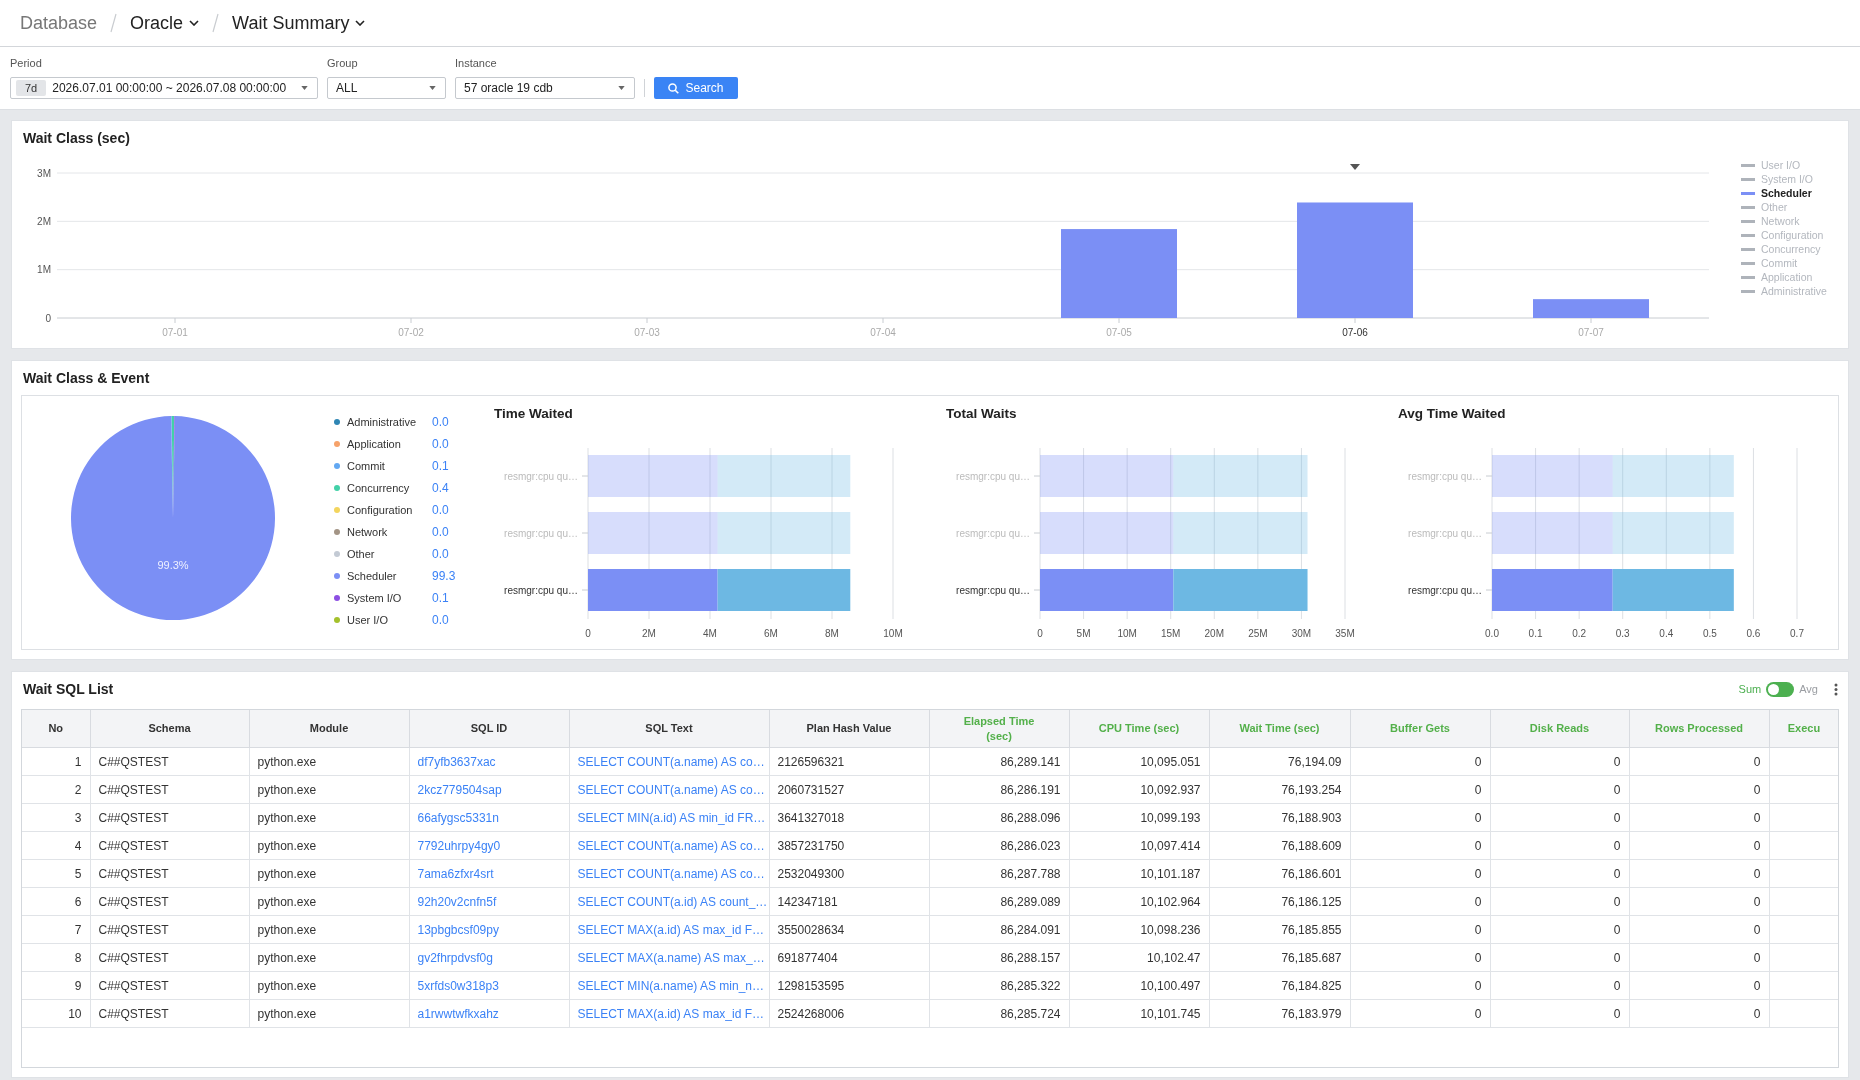 This screenshot has width=1860, height=1080. What do you see at coordinates (999, 873) in the screenshot?
I see `table-cell: 86,287.788` at bounding box center [999, 873].